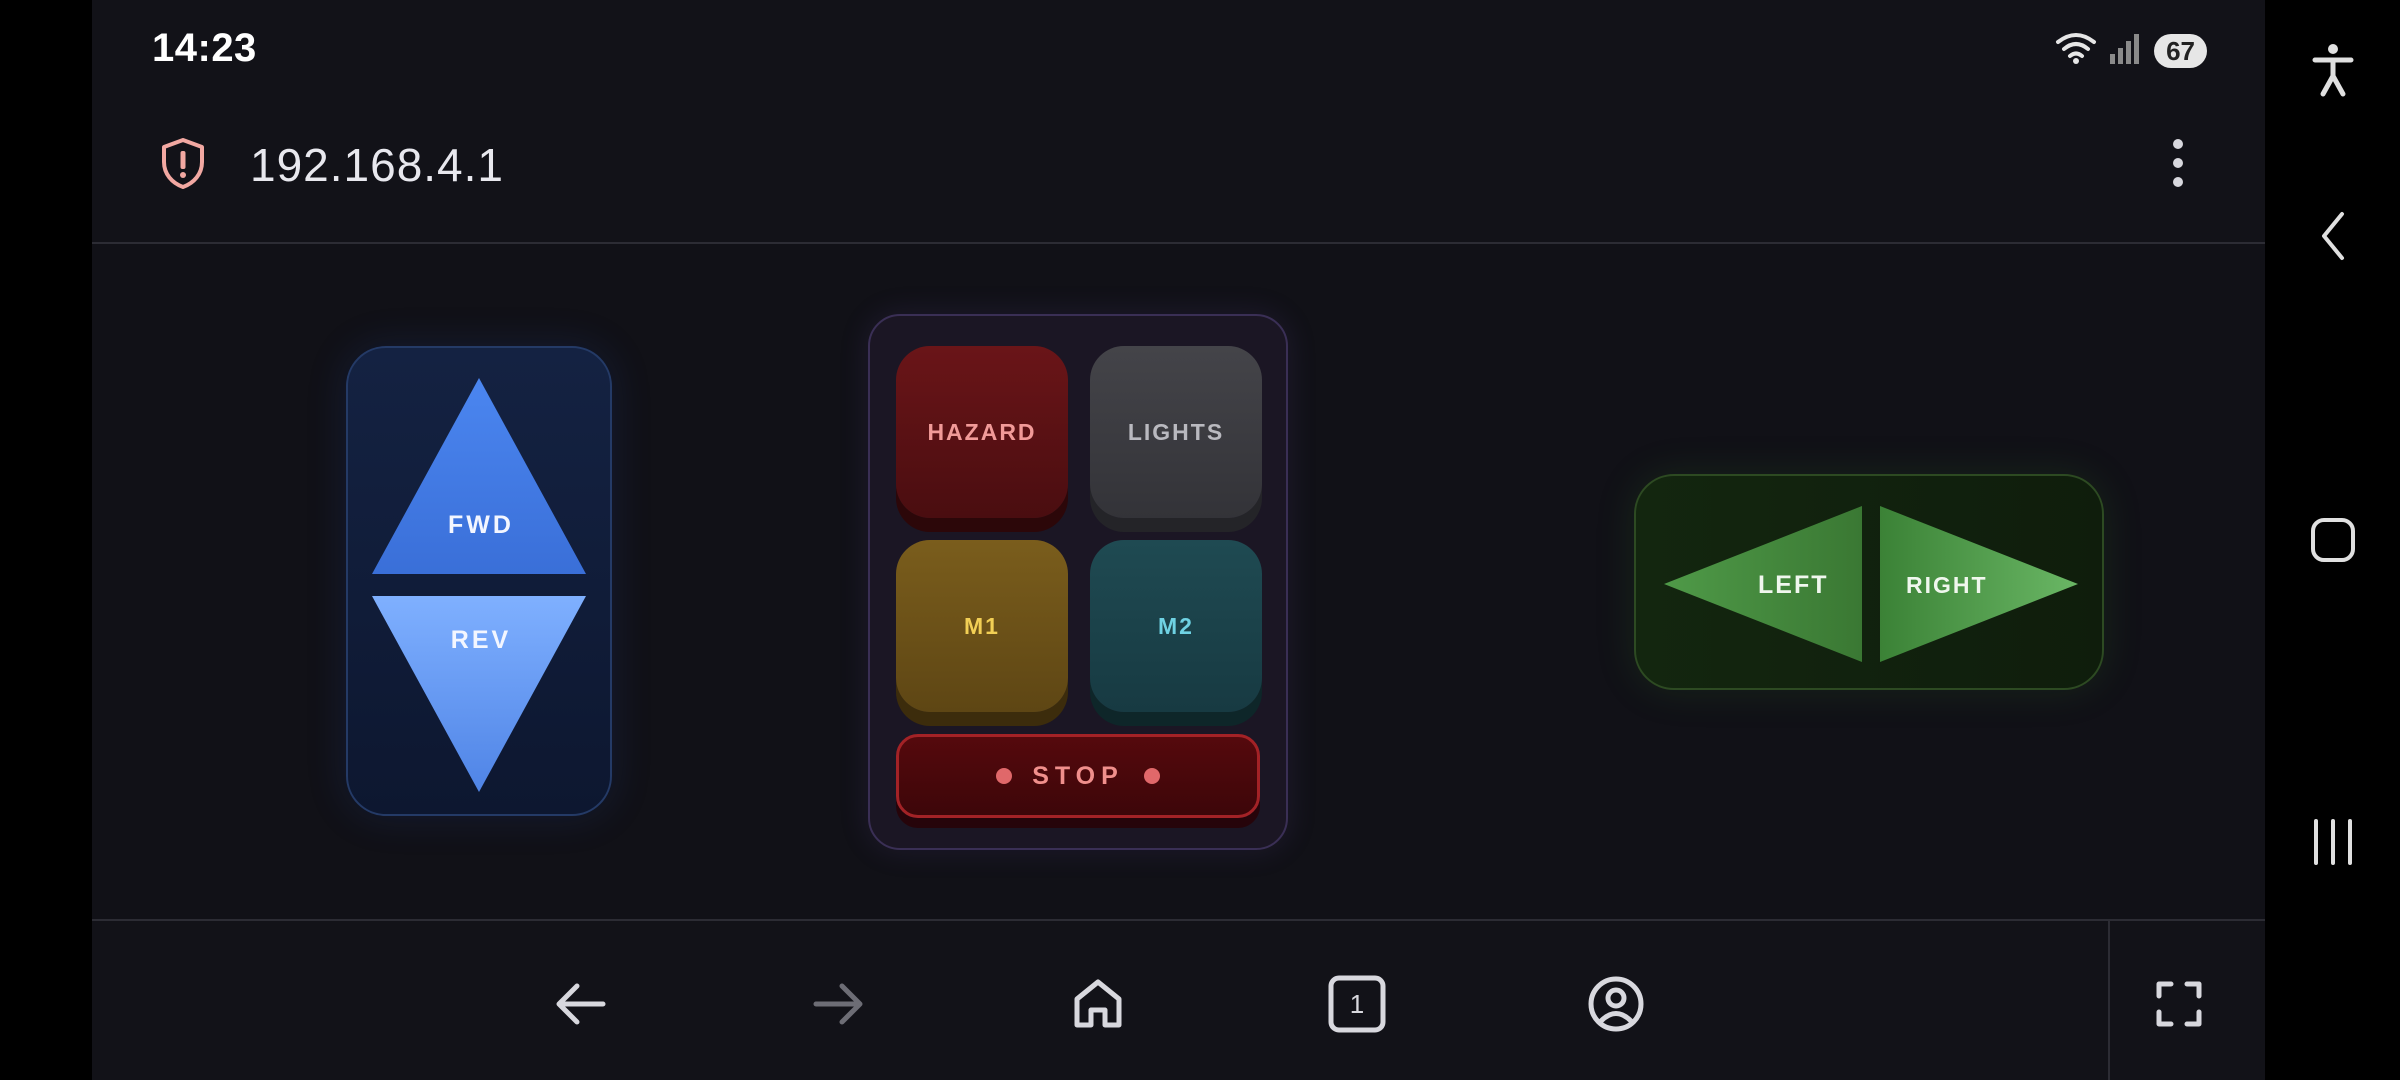  I want to click on aux-panel: HAZARD LIGHTS M1 M2 STOP, so click(1078, 582).